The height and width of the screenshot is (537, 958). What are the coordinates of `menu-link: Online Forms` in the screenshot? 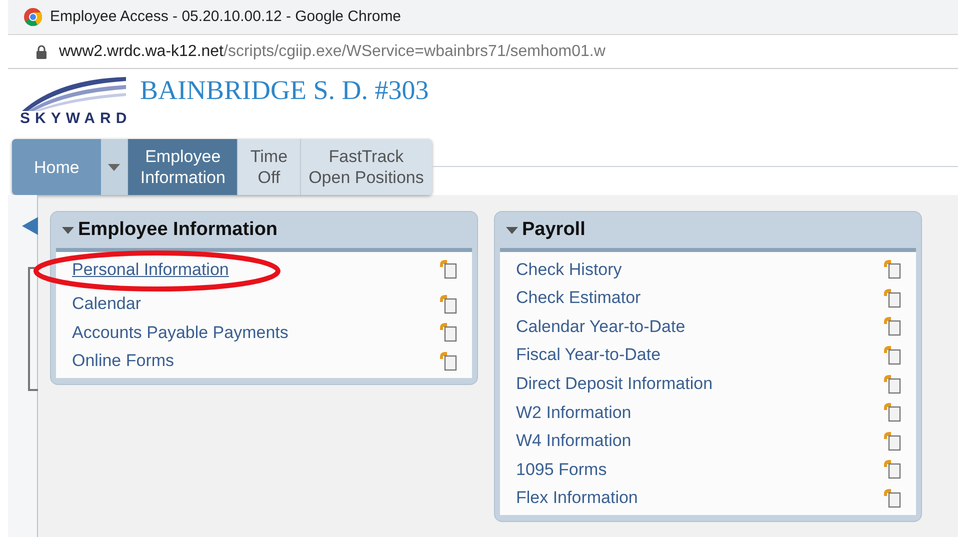 It's located at (123, 361).